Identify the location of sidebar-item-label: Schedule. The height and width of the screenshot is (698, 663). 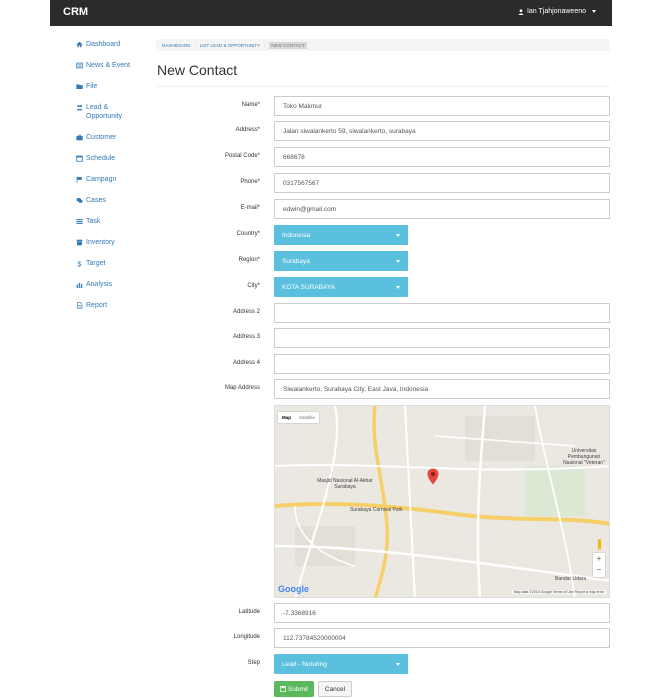
(101, 158).